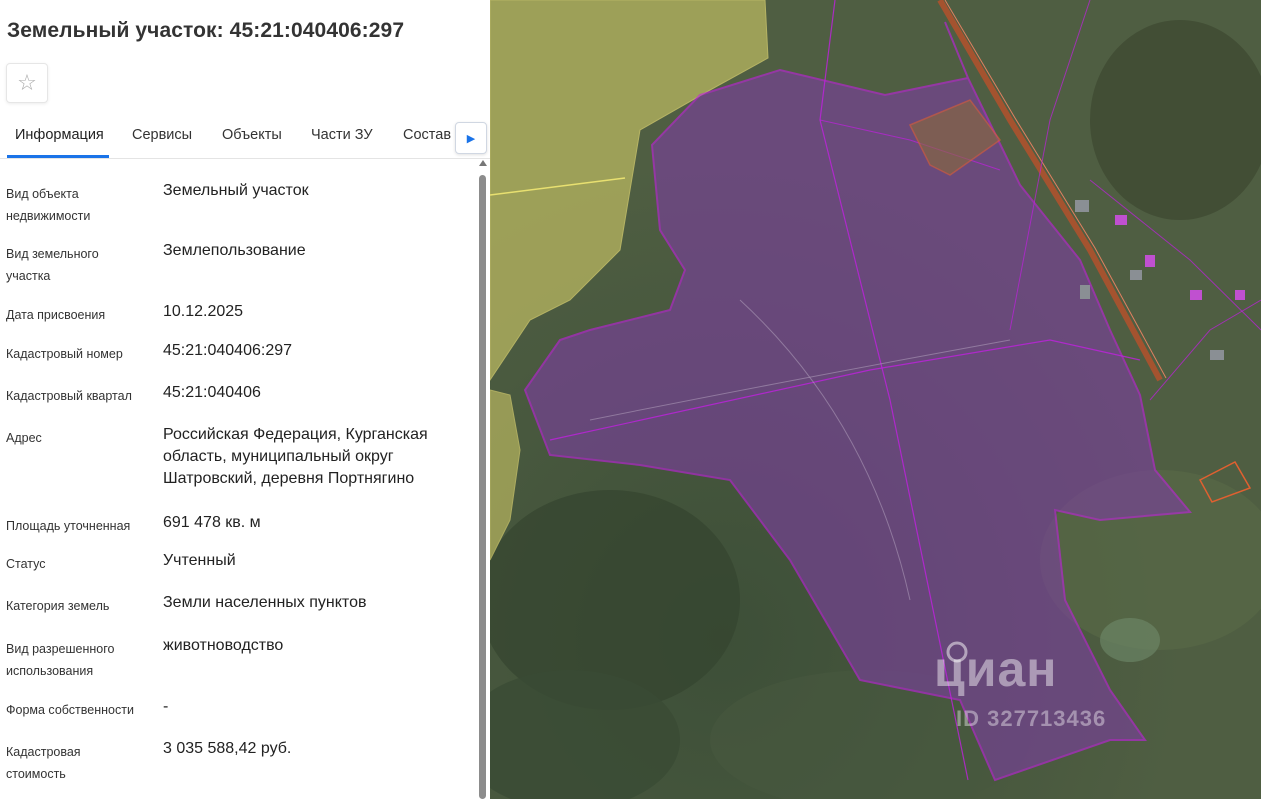 The height and width of the screenshot is (799, 1261). Describe the element at coordinates (68, 526) in the screenshot. I see `info-label: Площадь уточненная` at that location.